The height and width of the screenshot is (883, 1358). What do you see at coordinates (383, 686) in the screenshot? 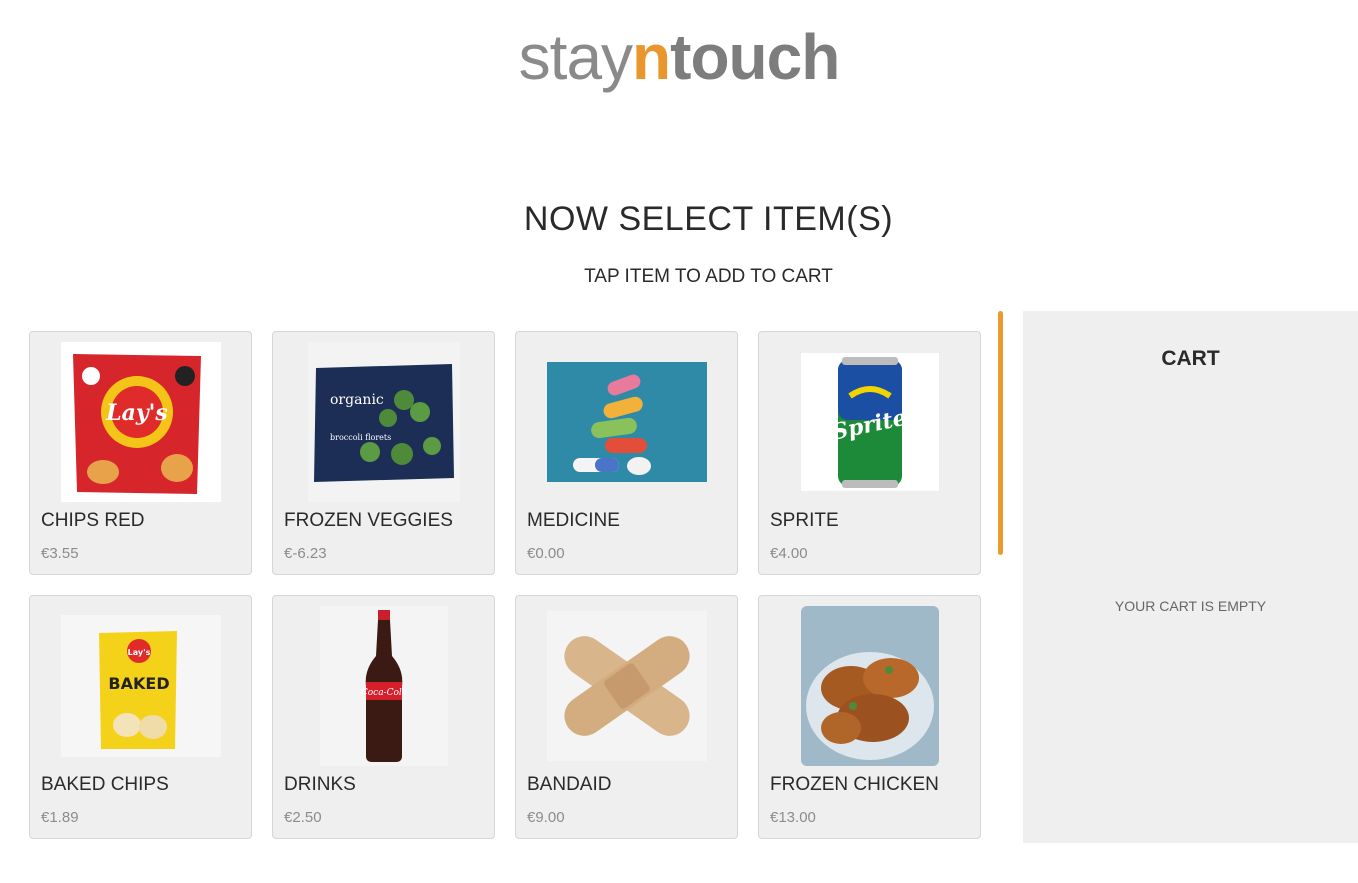
I see `cola-bottle-icon: Coca-Cola` at bounding box center [383, 686].